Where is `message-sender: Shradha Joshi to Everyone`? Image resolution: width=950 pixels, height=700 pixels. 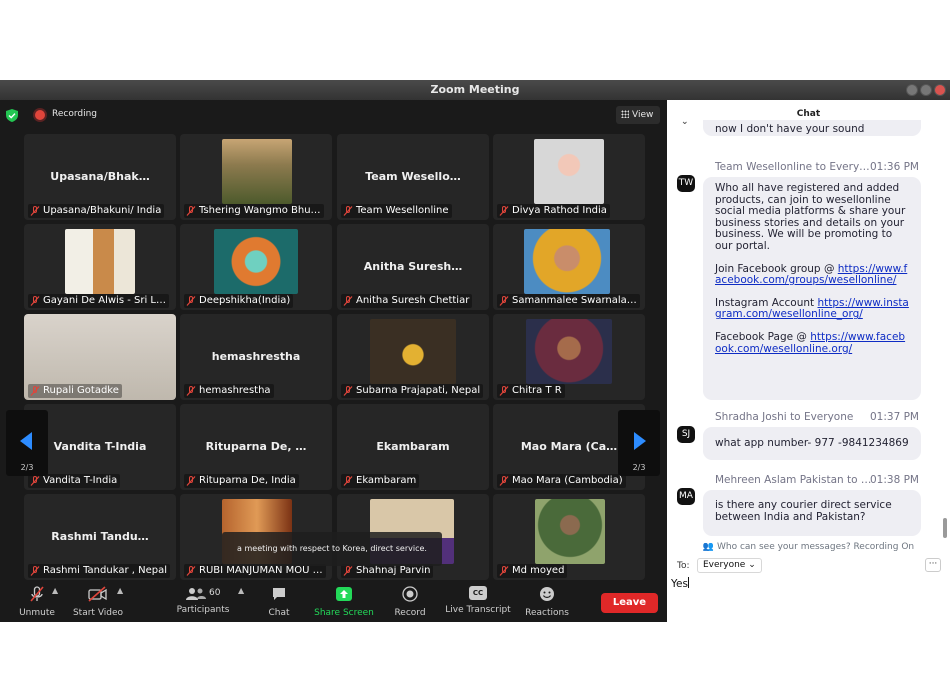 message-sender: Shradha Joshi to Everyone is located at coordinates (784, 417).